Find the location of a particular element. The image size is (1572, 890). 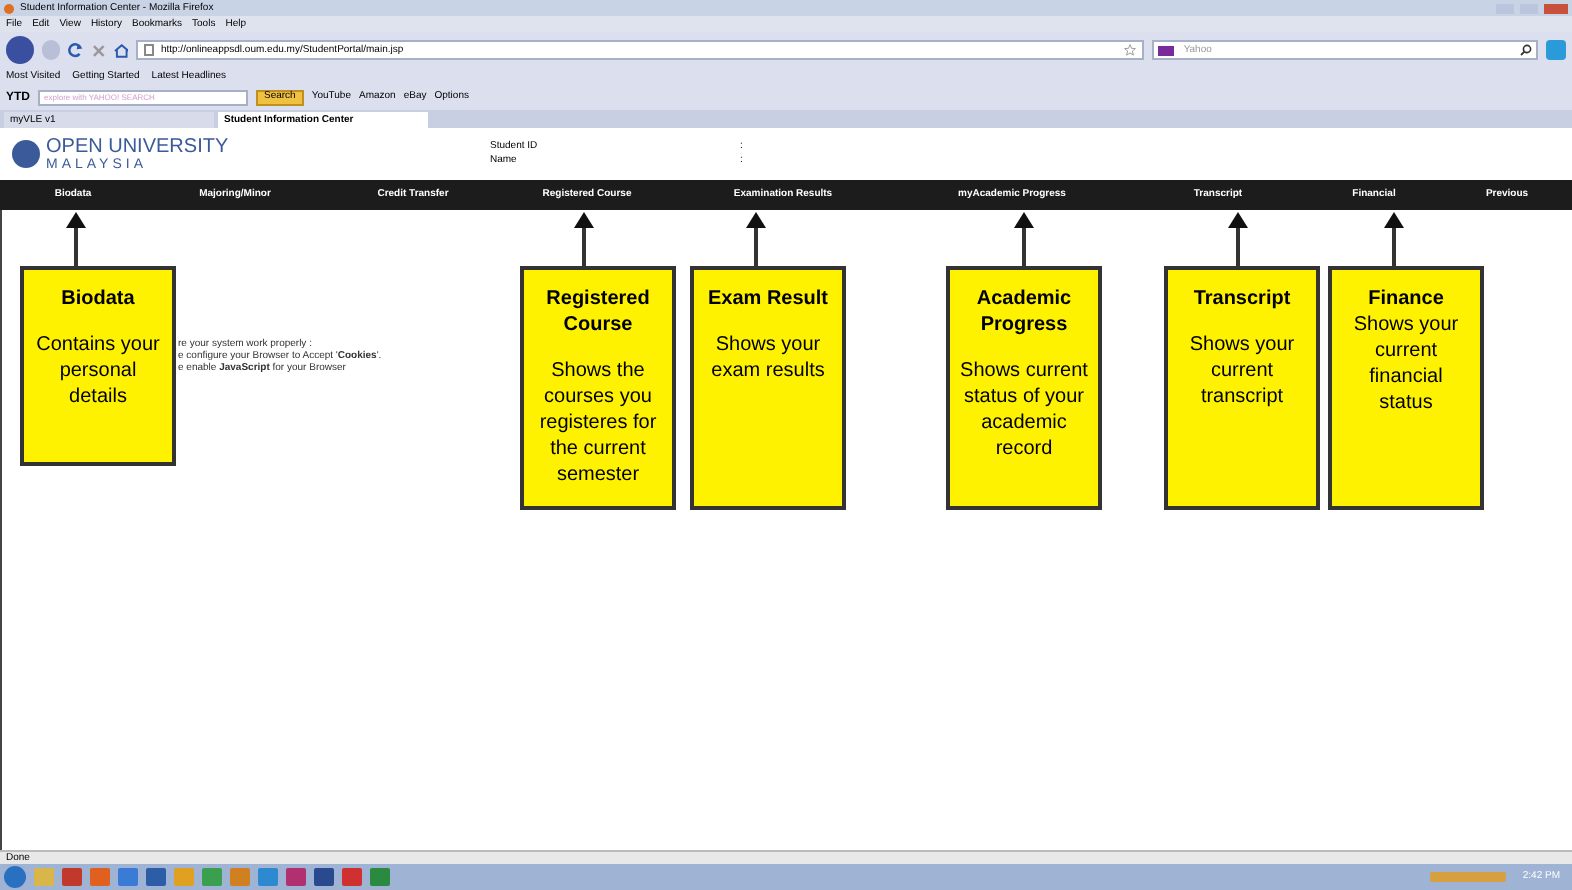

callout-text: Shows your current transcript is located at coordinates (1242, 371).